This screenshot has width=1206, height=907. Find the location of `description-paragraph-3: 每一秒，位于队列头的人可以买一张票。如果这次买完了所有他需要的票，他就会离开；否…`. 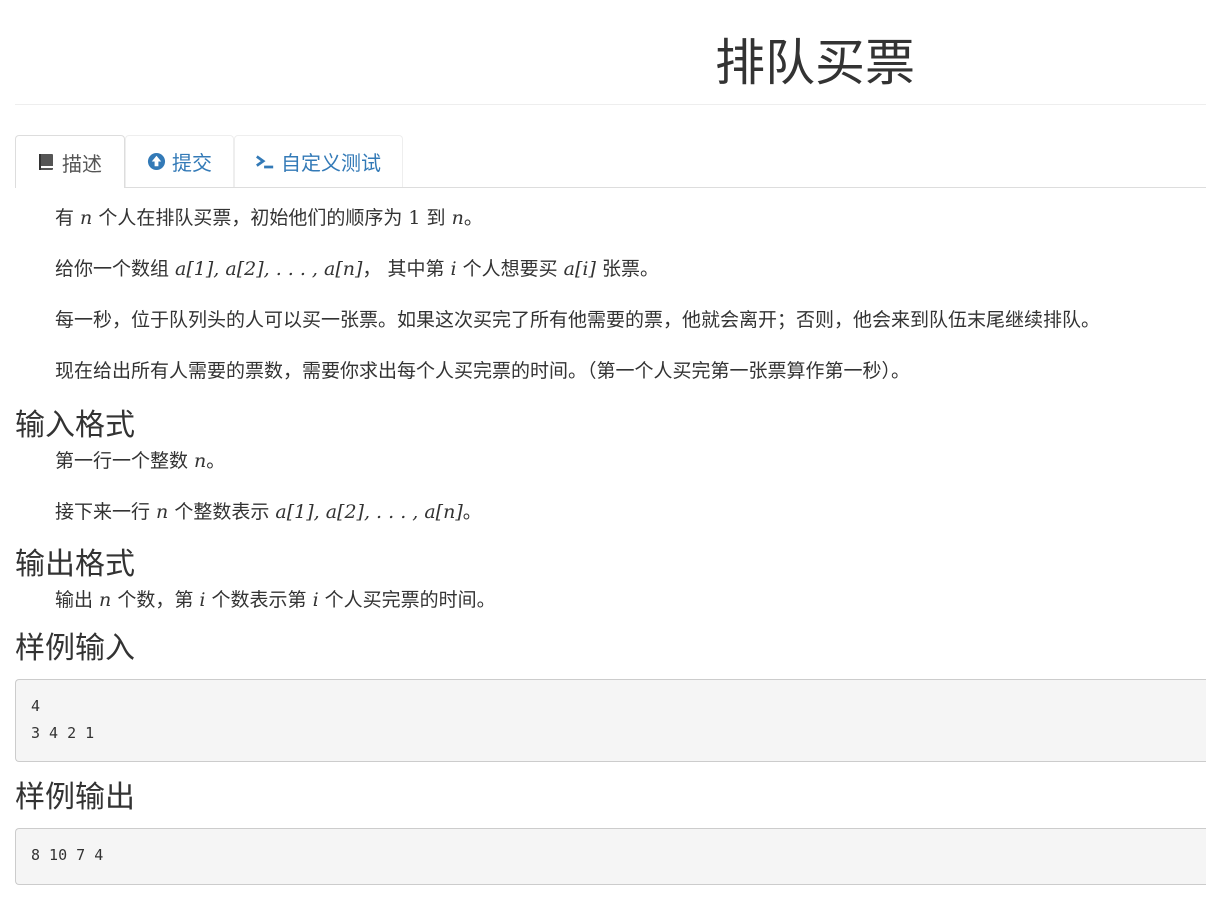

description-paragraph-3: 每一秒，位于队列头的人可以买一张票。如果这次买完了所有他需要的票，他就会离开；否… is located at coordinates (578, 320).